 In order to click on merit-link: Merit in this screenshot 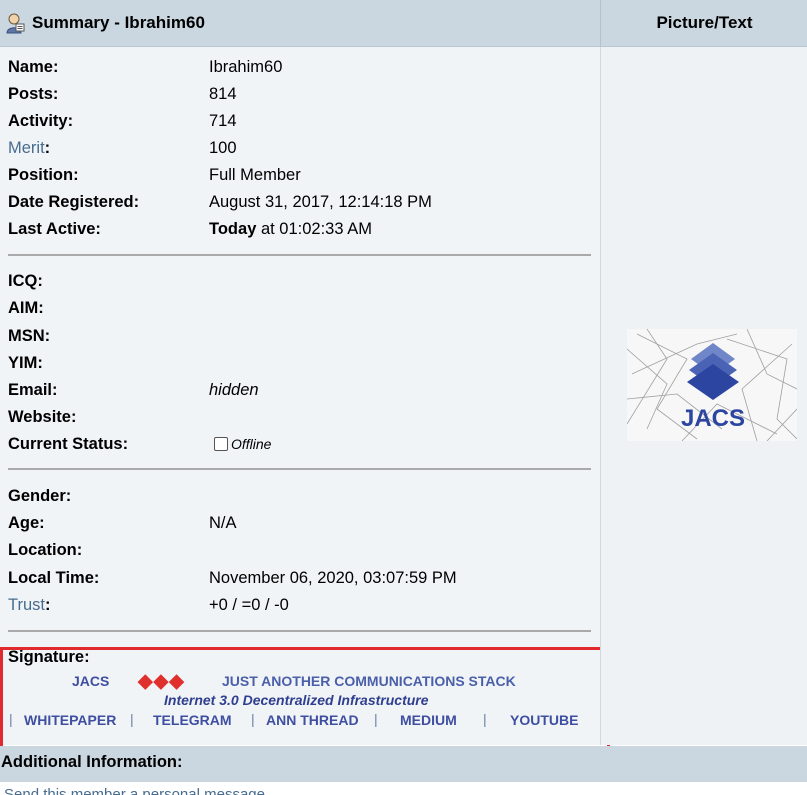, I will do `click(26, 148)`.